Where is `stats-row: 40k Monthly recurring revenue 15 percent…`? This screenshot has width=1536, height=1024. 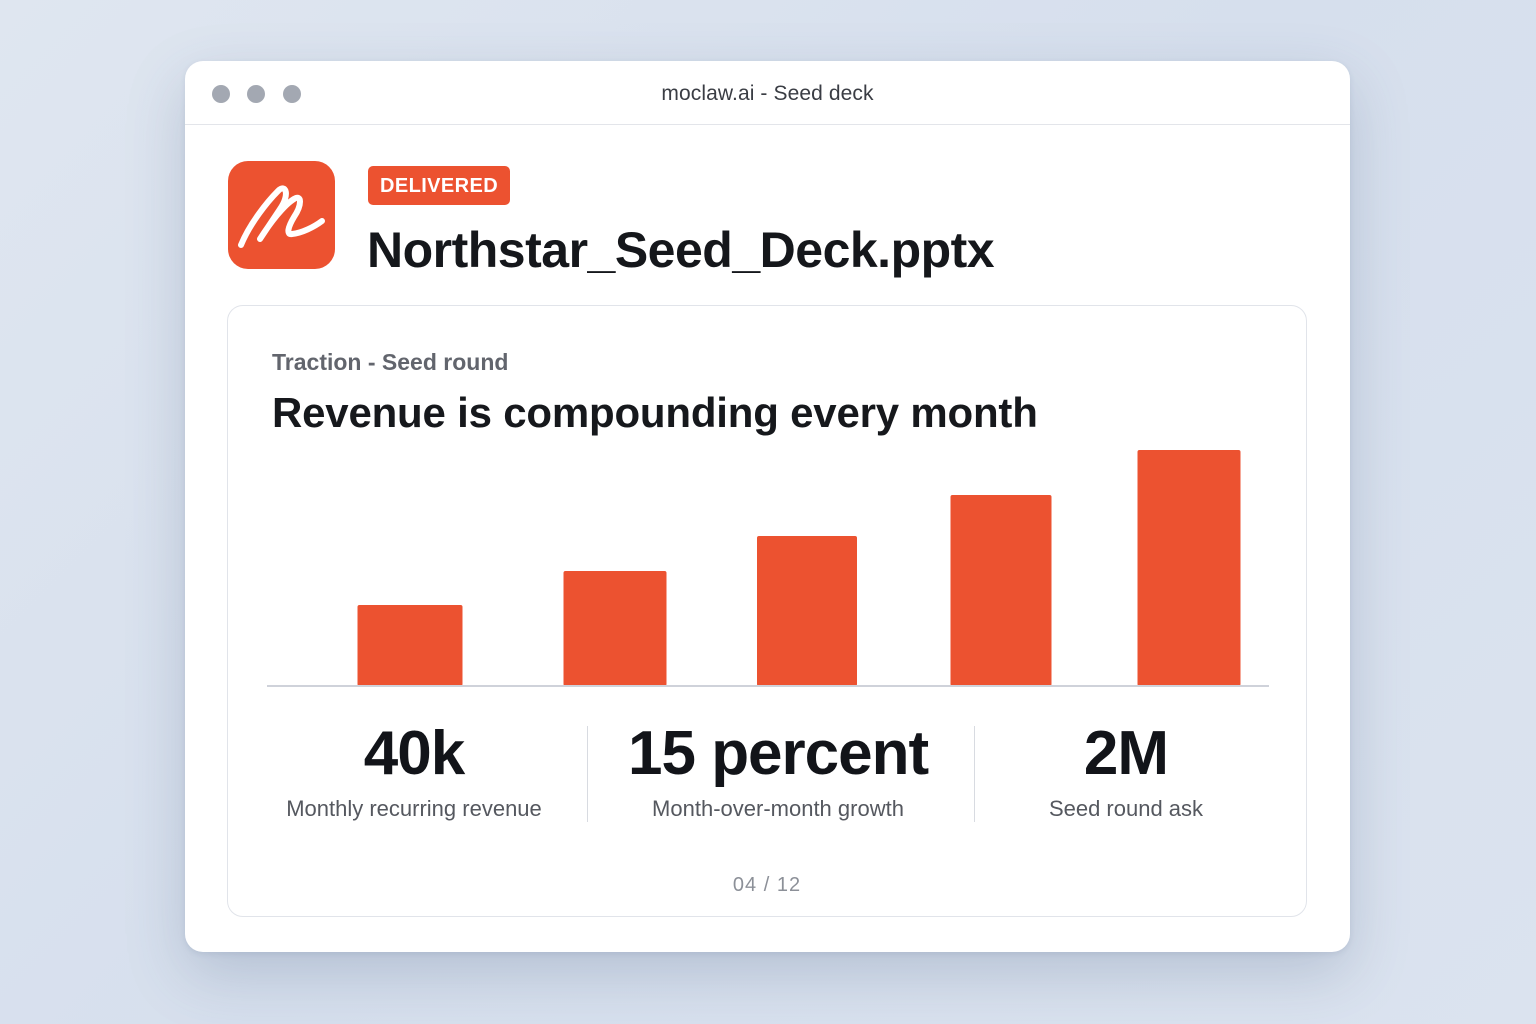
stats-row: 40k Monthly recurring revenue 15 percent… is located at coordinates (767, 775).